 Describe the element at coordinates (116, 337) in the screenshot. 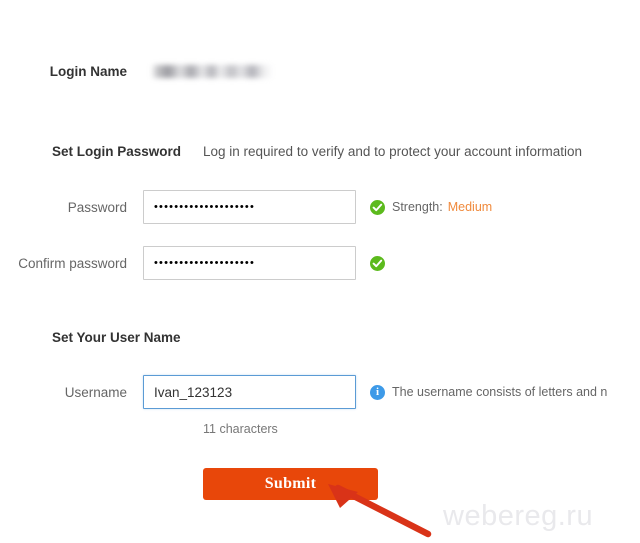

I see `set-user-name-heading: Set Your User Name` at that location.